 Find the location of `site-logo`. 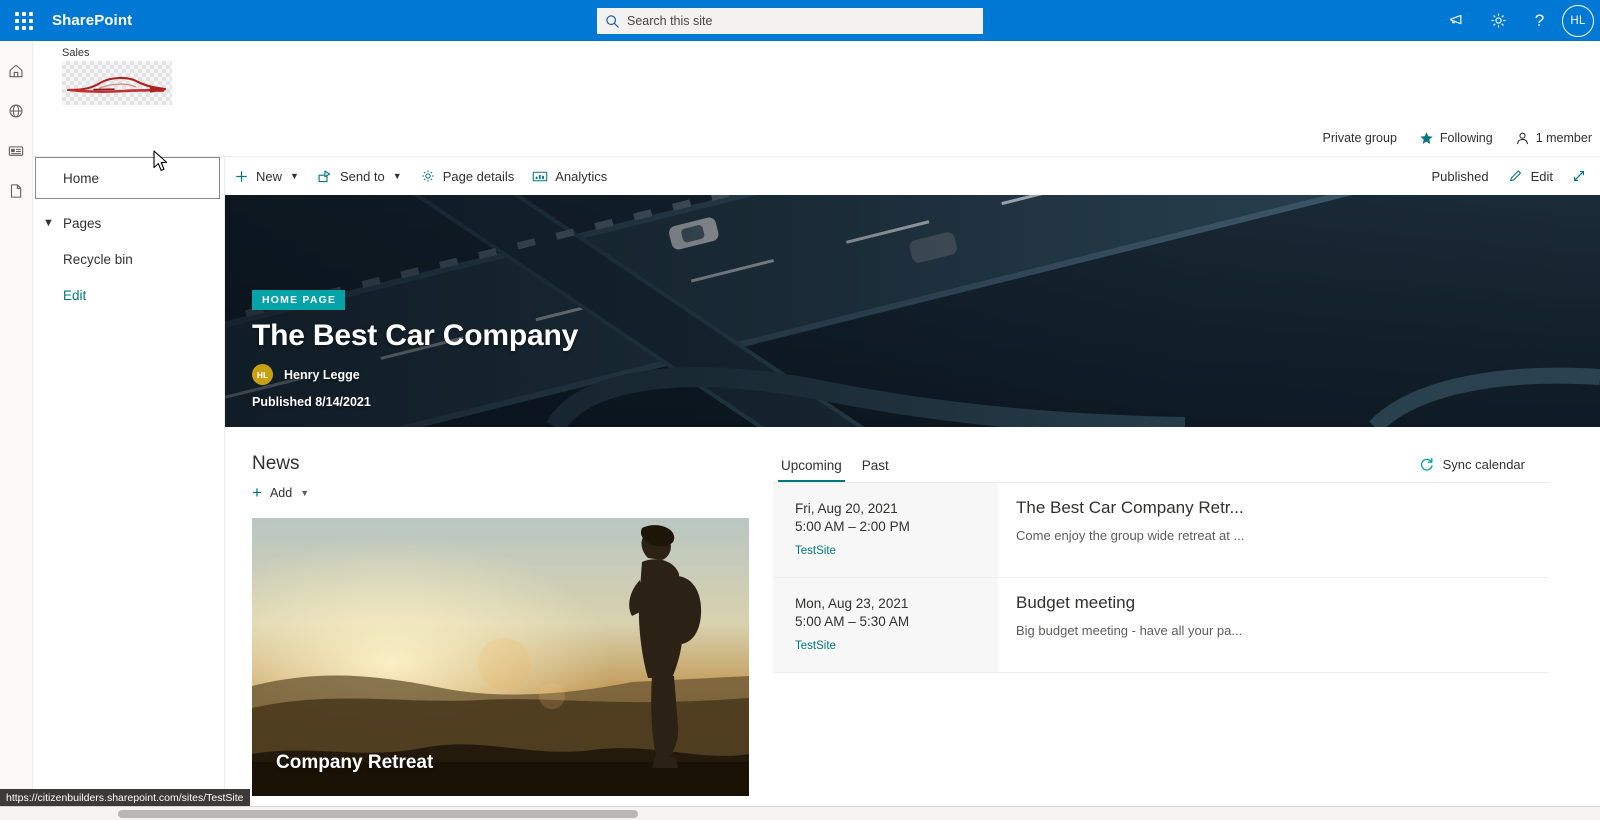

site-logo is located at coordinates (117, 83).